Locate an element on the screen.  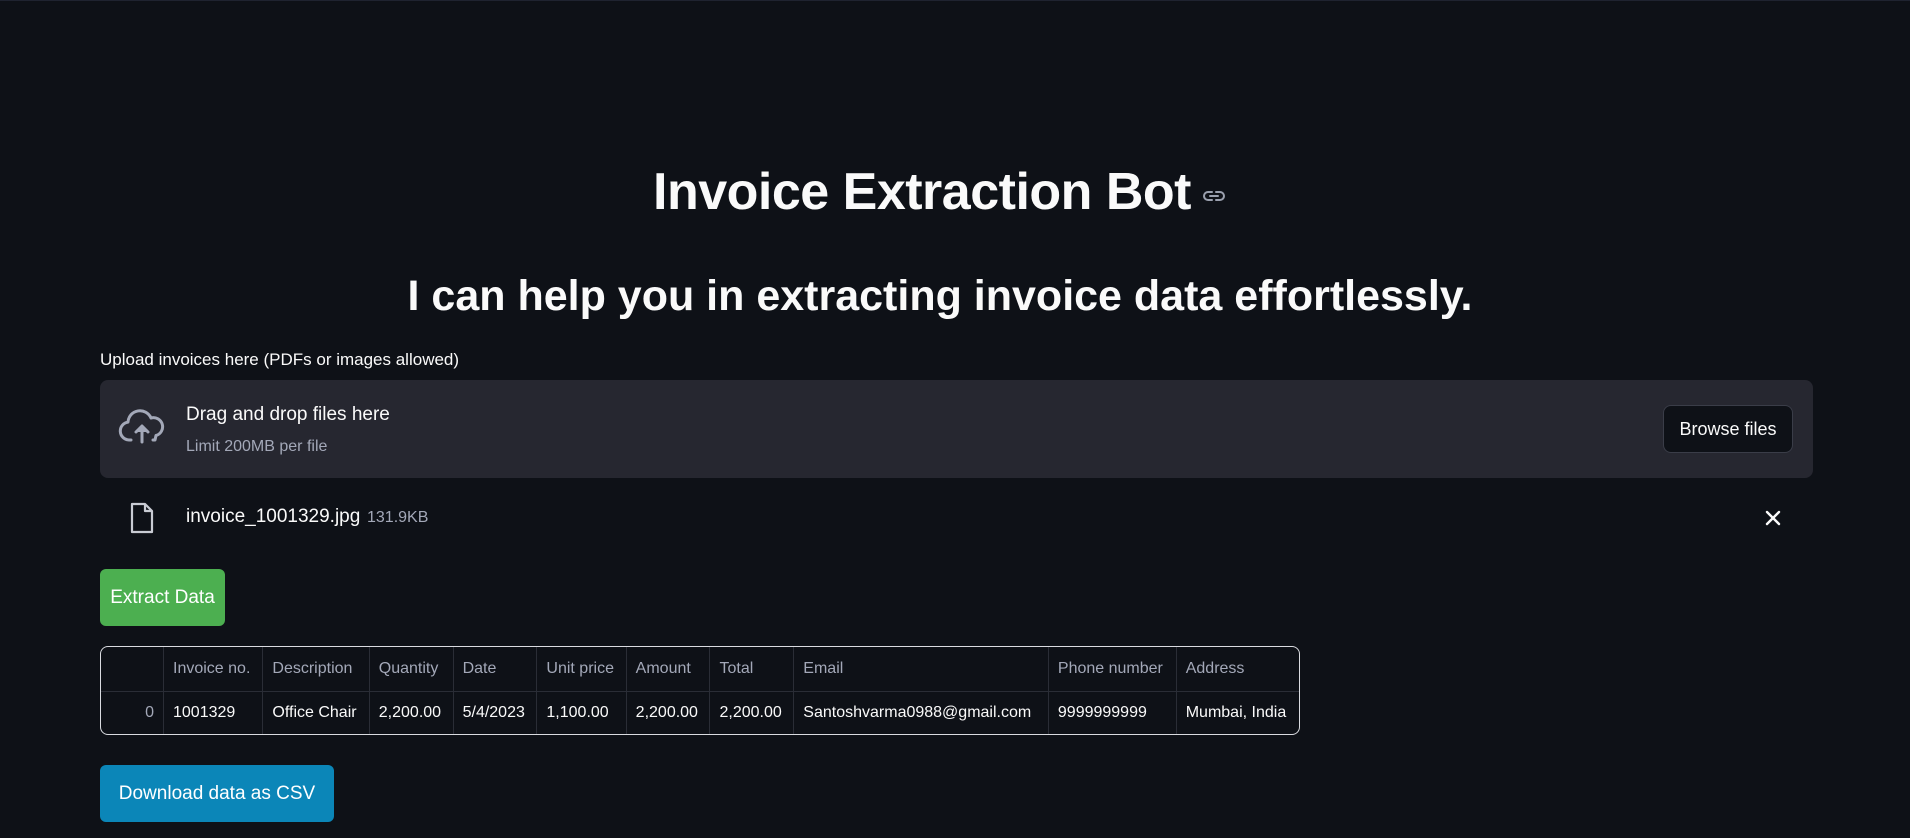
column-header-phone-number: Phone number is located at coordinates (1112, 669).